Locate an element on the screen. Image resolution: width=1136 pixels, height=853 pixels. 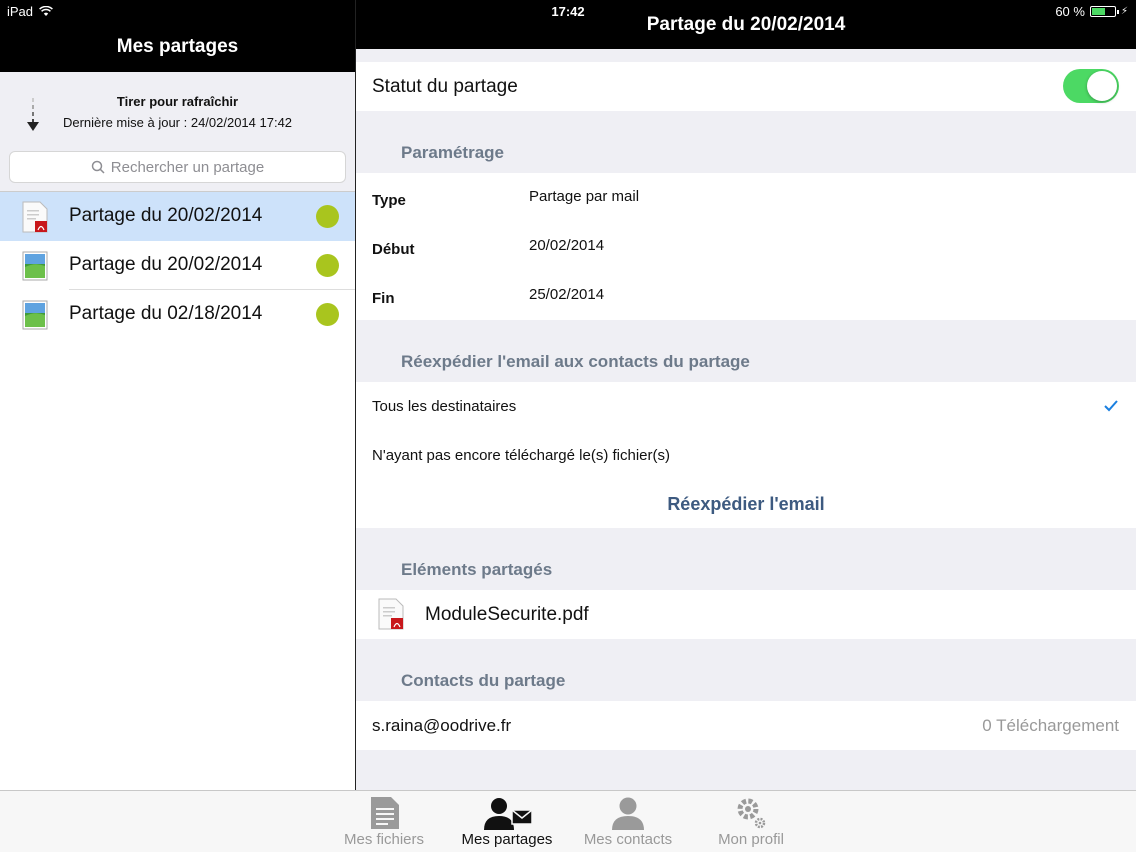
tab-mes-partages: Mes partages is located at coordinates (507, 822).